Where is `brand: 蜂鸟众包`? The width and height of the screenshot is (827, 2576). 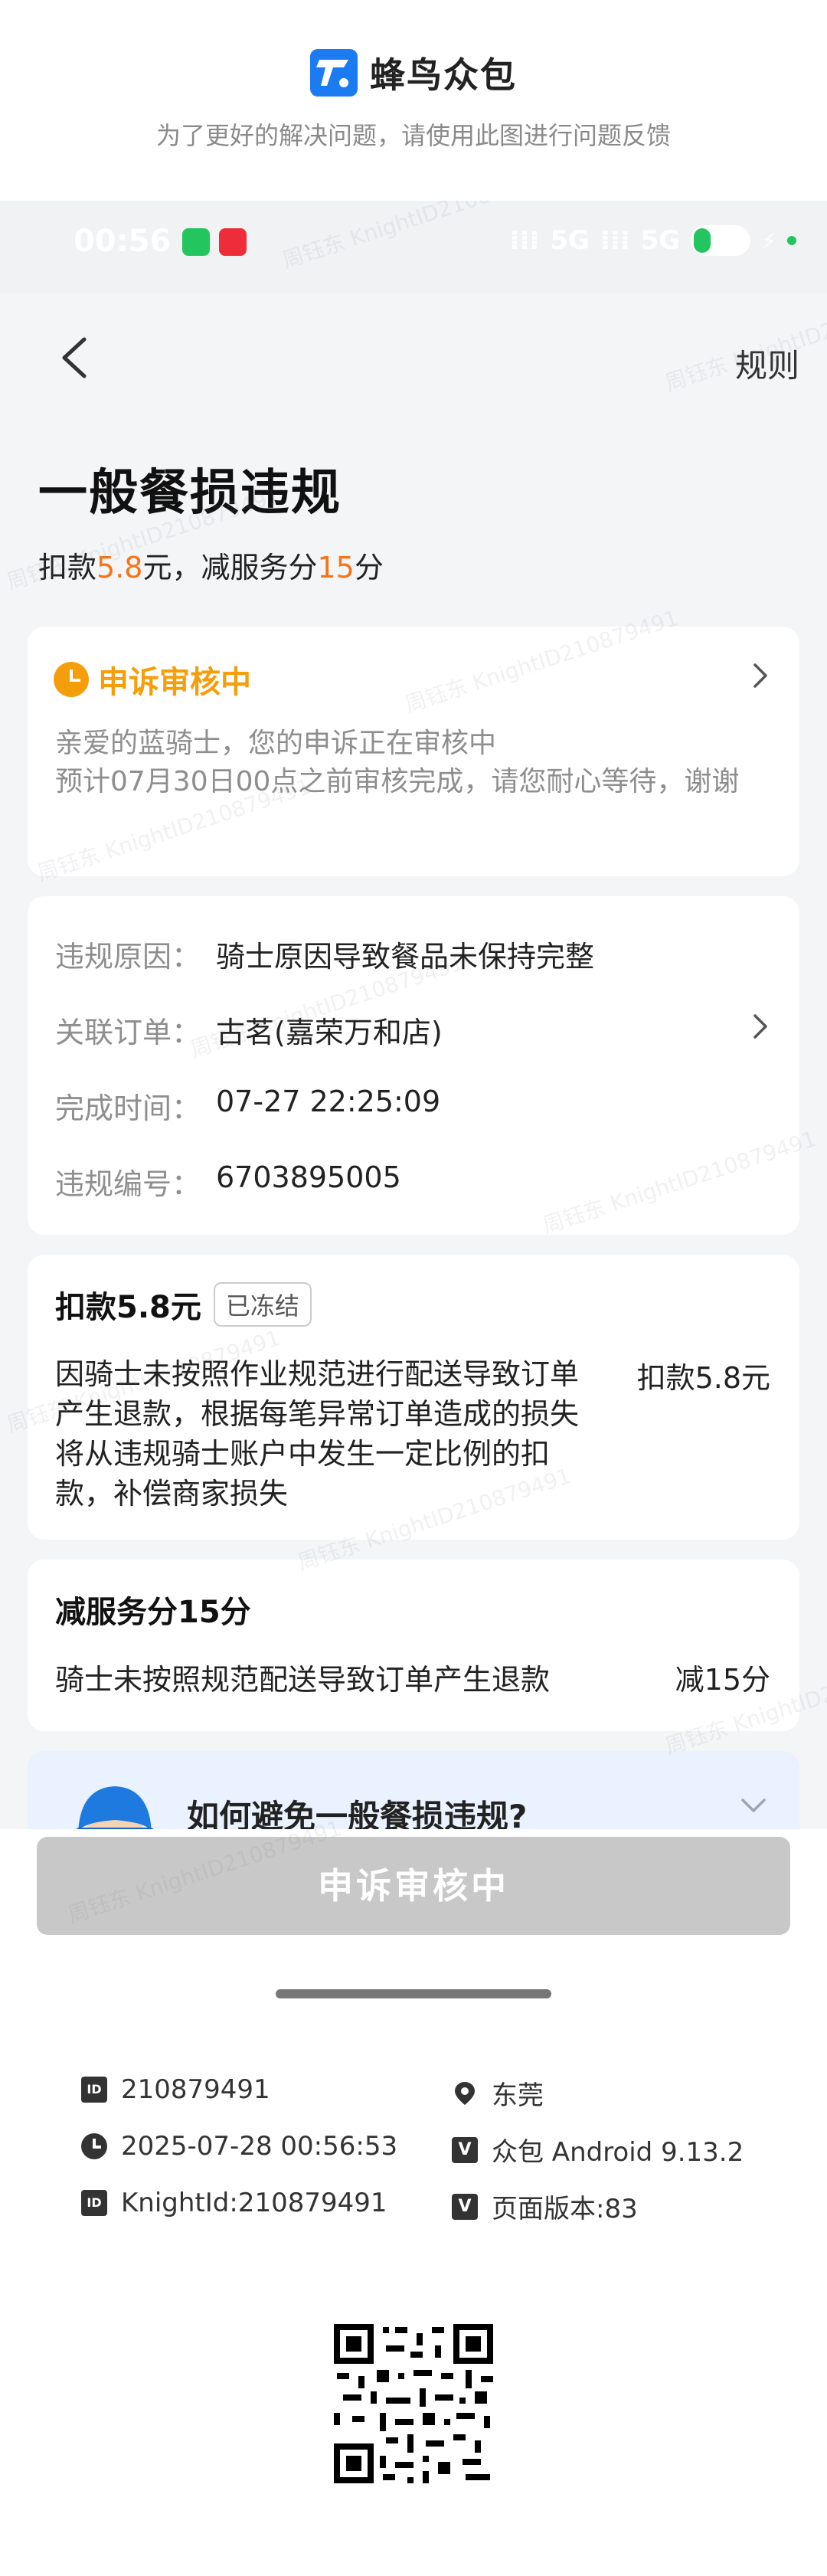
brand: 蜂鸟众包 is located at coordinates (413, 72).